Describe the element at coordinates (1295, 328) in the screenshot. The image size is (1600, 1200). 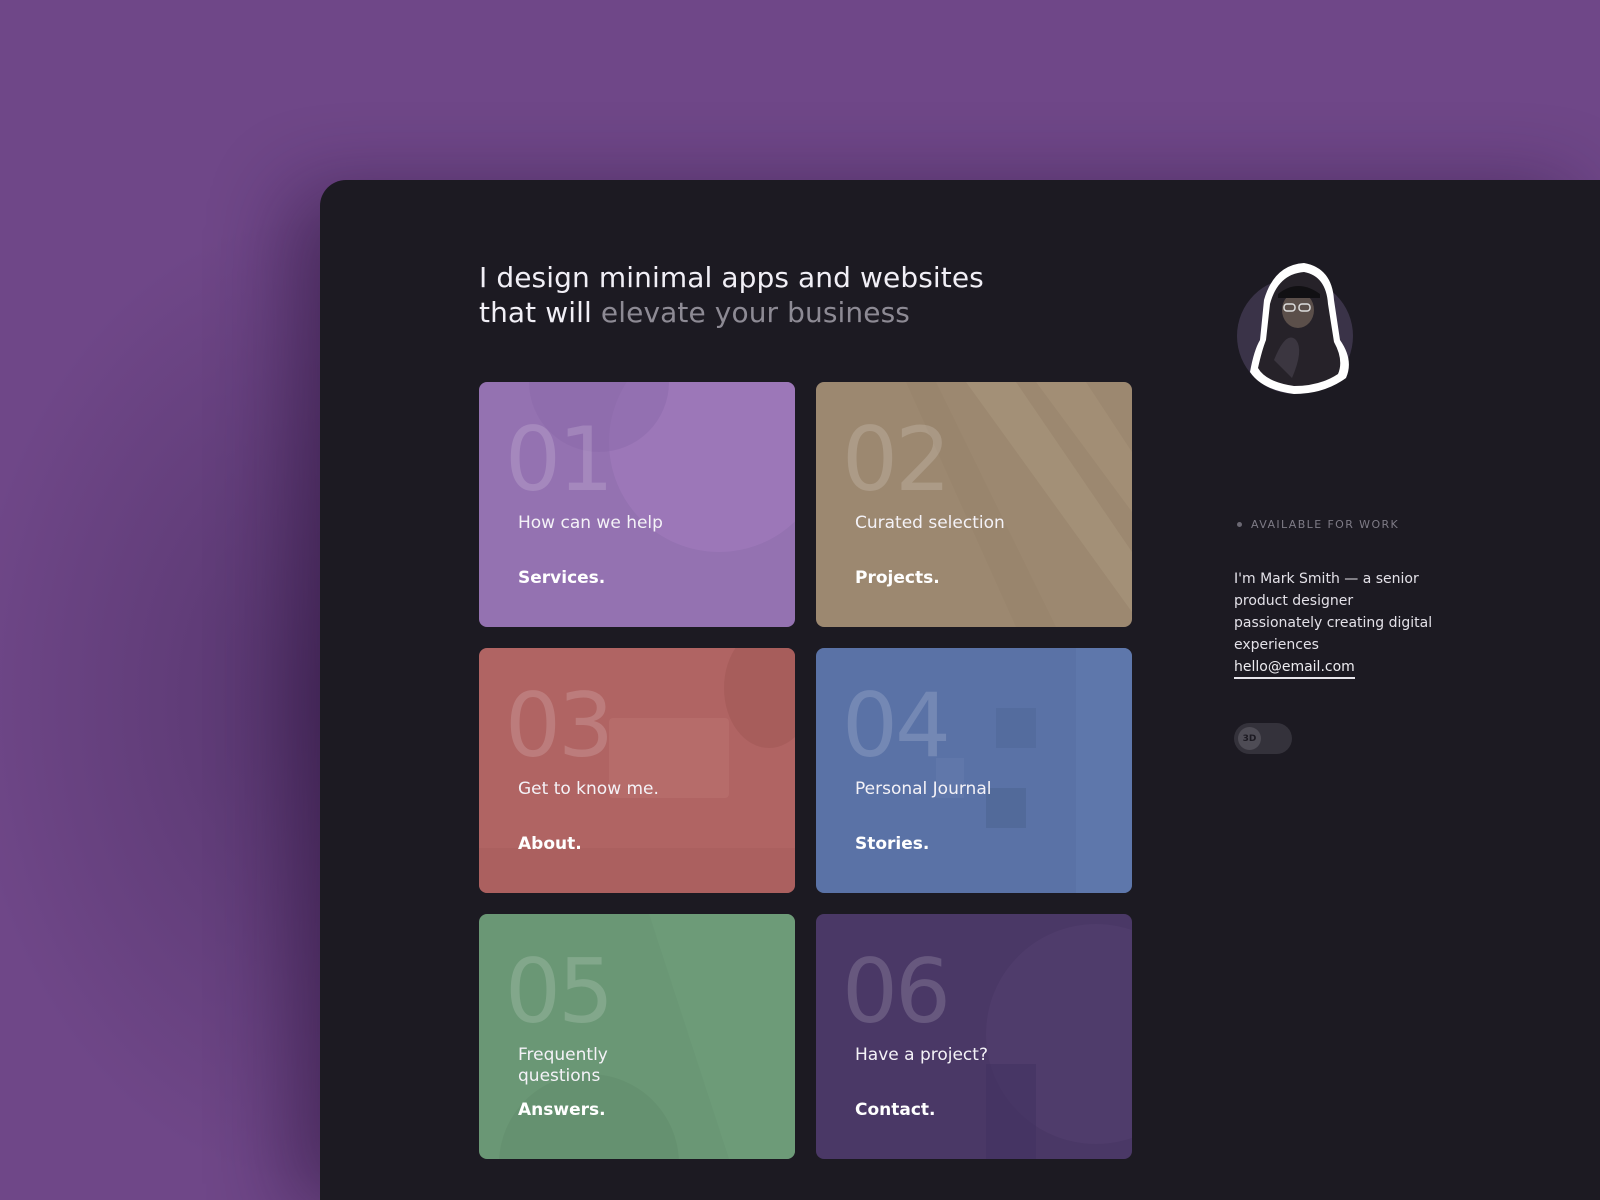
I see `avatar` at that location.